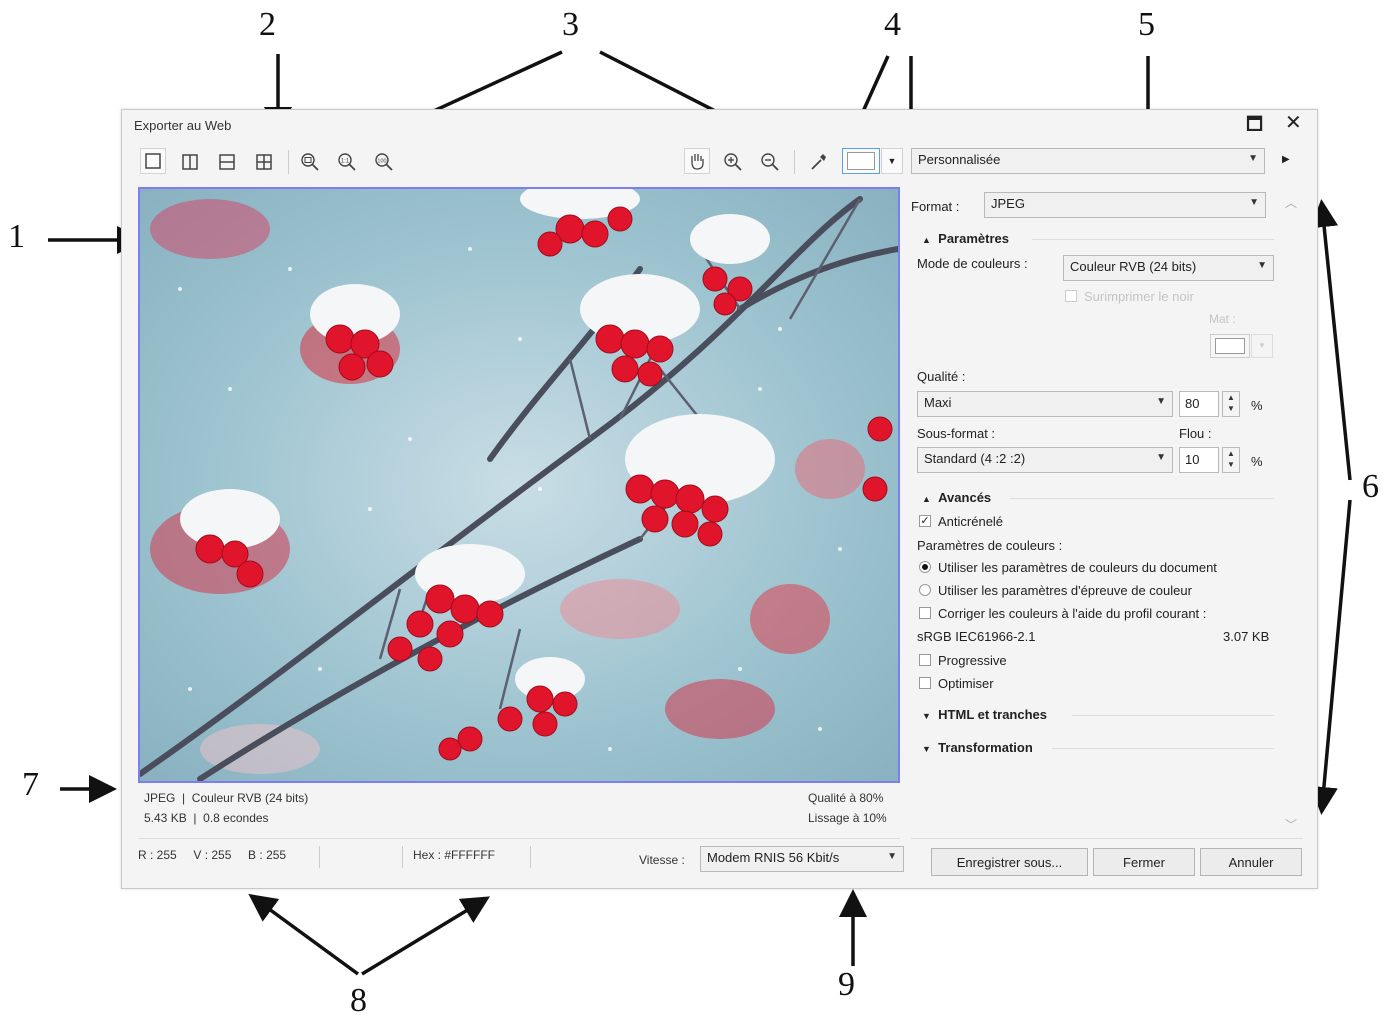 This screenshot has width=1395, height=1020. Describe the element at coordinates (1330, 657) in the screenshot. I see `arrow-6b` at that location.